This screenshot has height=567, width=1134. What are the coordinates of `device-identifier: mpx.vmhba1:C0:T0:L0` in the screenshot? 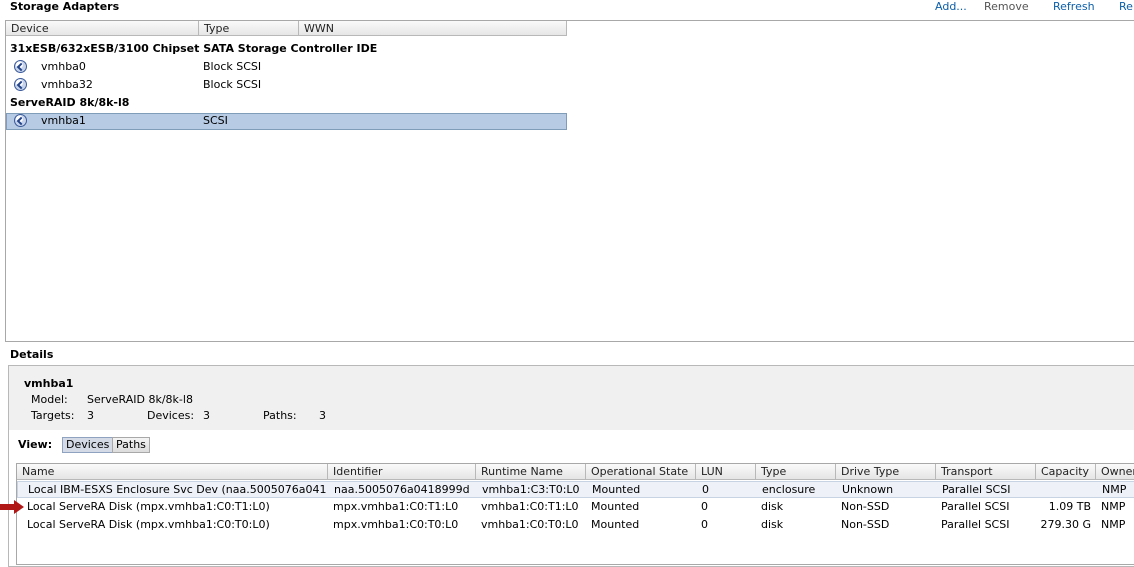 It's located at (396, 524).